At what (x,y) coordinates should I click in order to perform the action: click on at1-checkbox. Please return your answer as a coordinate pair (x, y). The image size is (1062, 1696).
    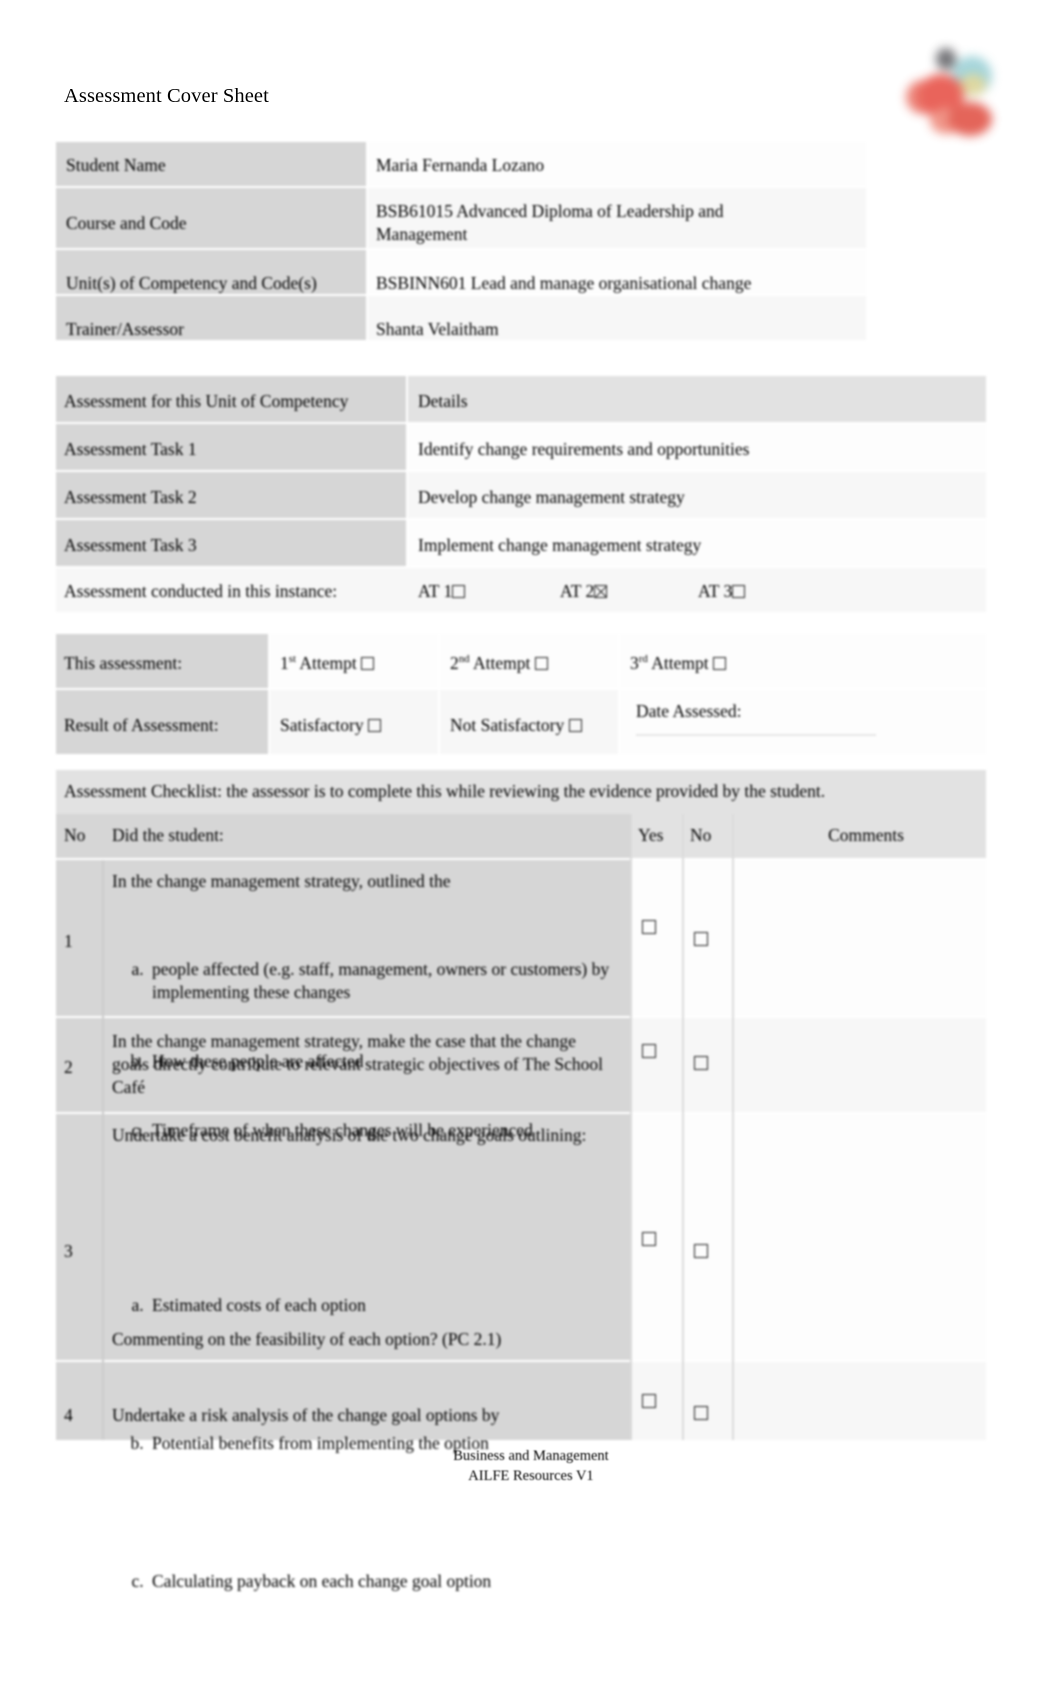
    Looking at the image, I should click on (459, 591).